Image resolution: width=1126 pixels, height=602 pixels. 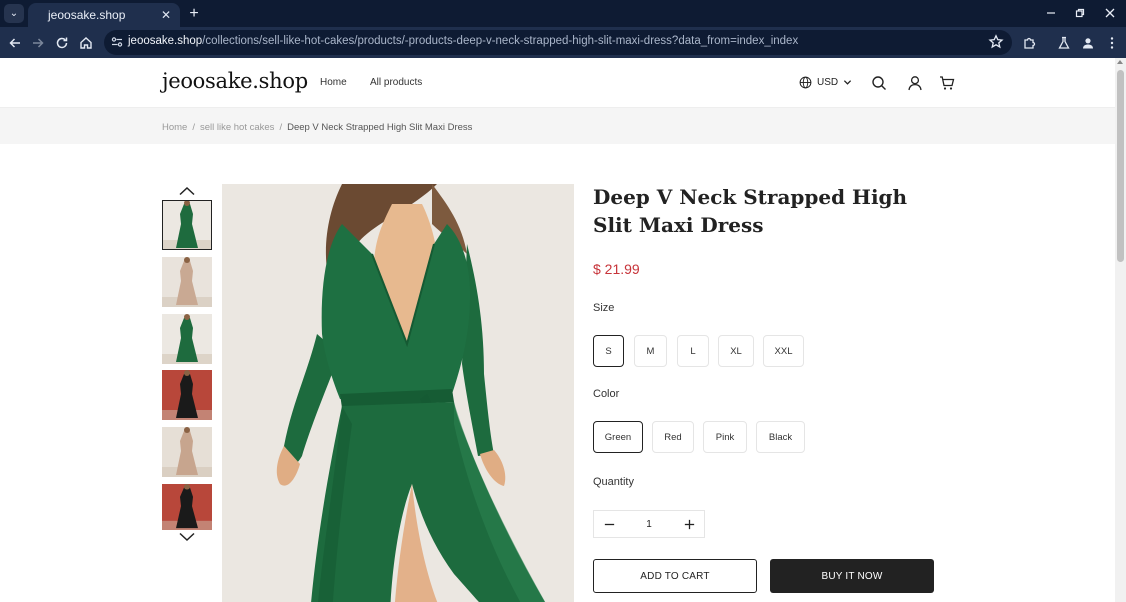 I want to click on scroll-up-arrow-icon, so click(x=1120, y=62).